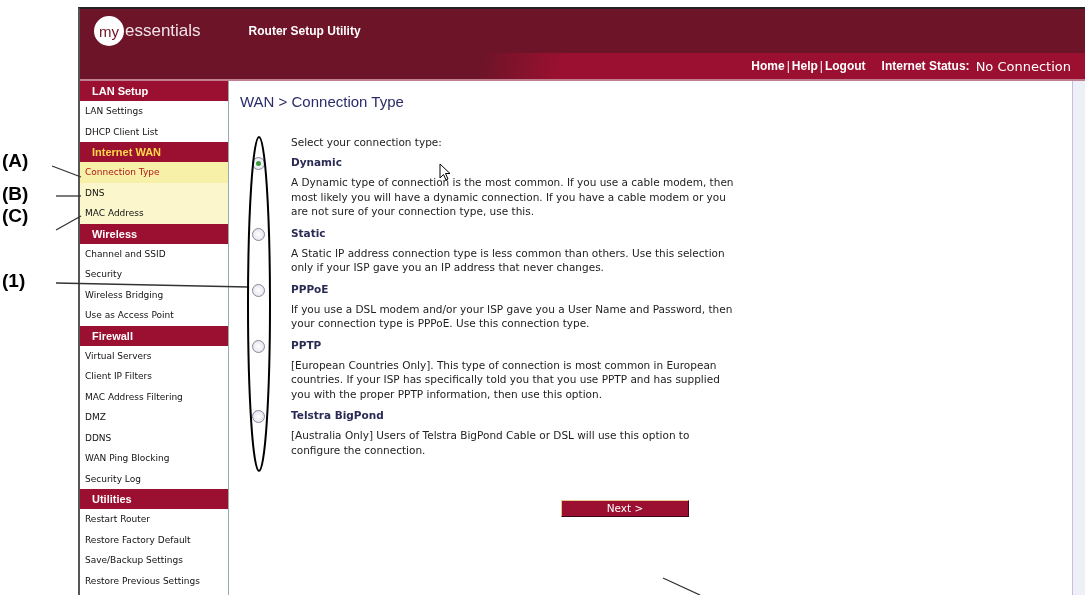 This screenshot has width=1085, height=595. I want to click on option-label: Static, so click(309, 232).